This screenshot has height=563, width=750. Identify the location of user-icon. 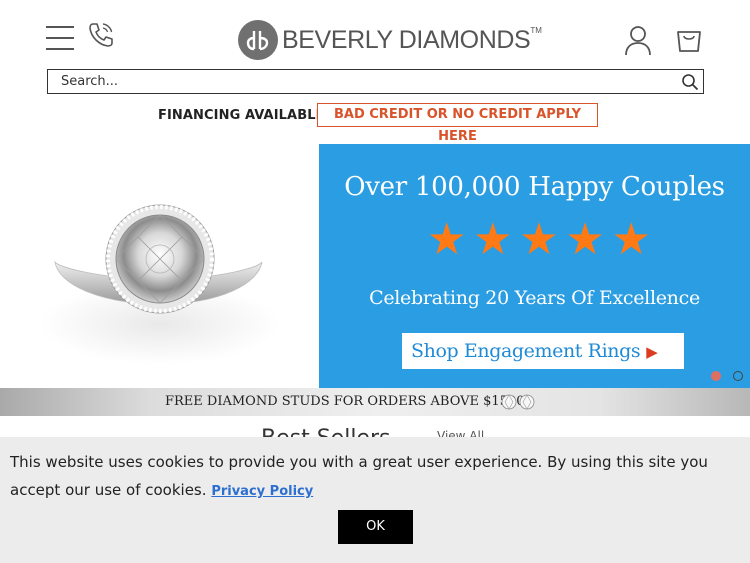
(638, 40).